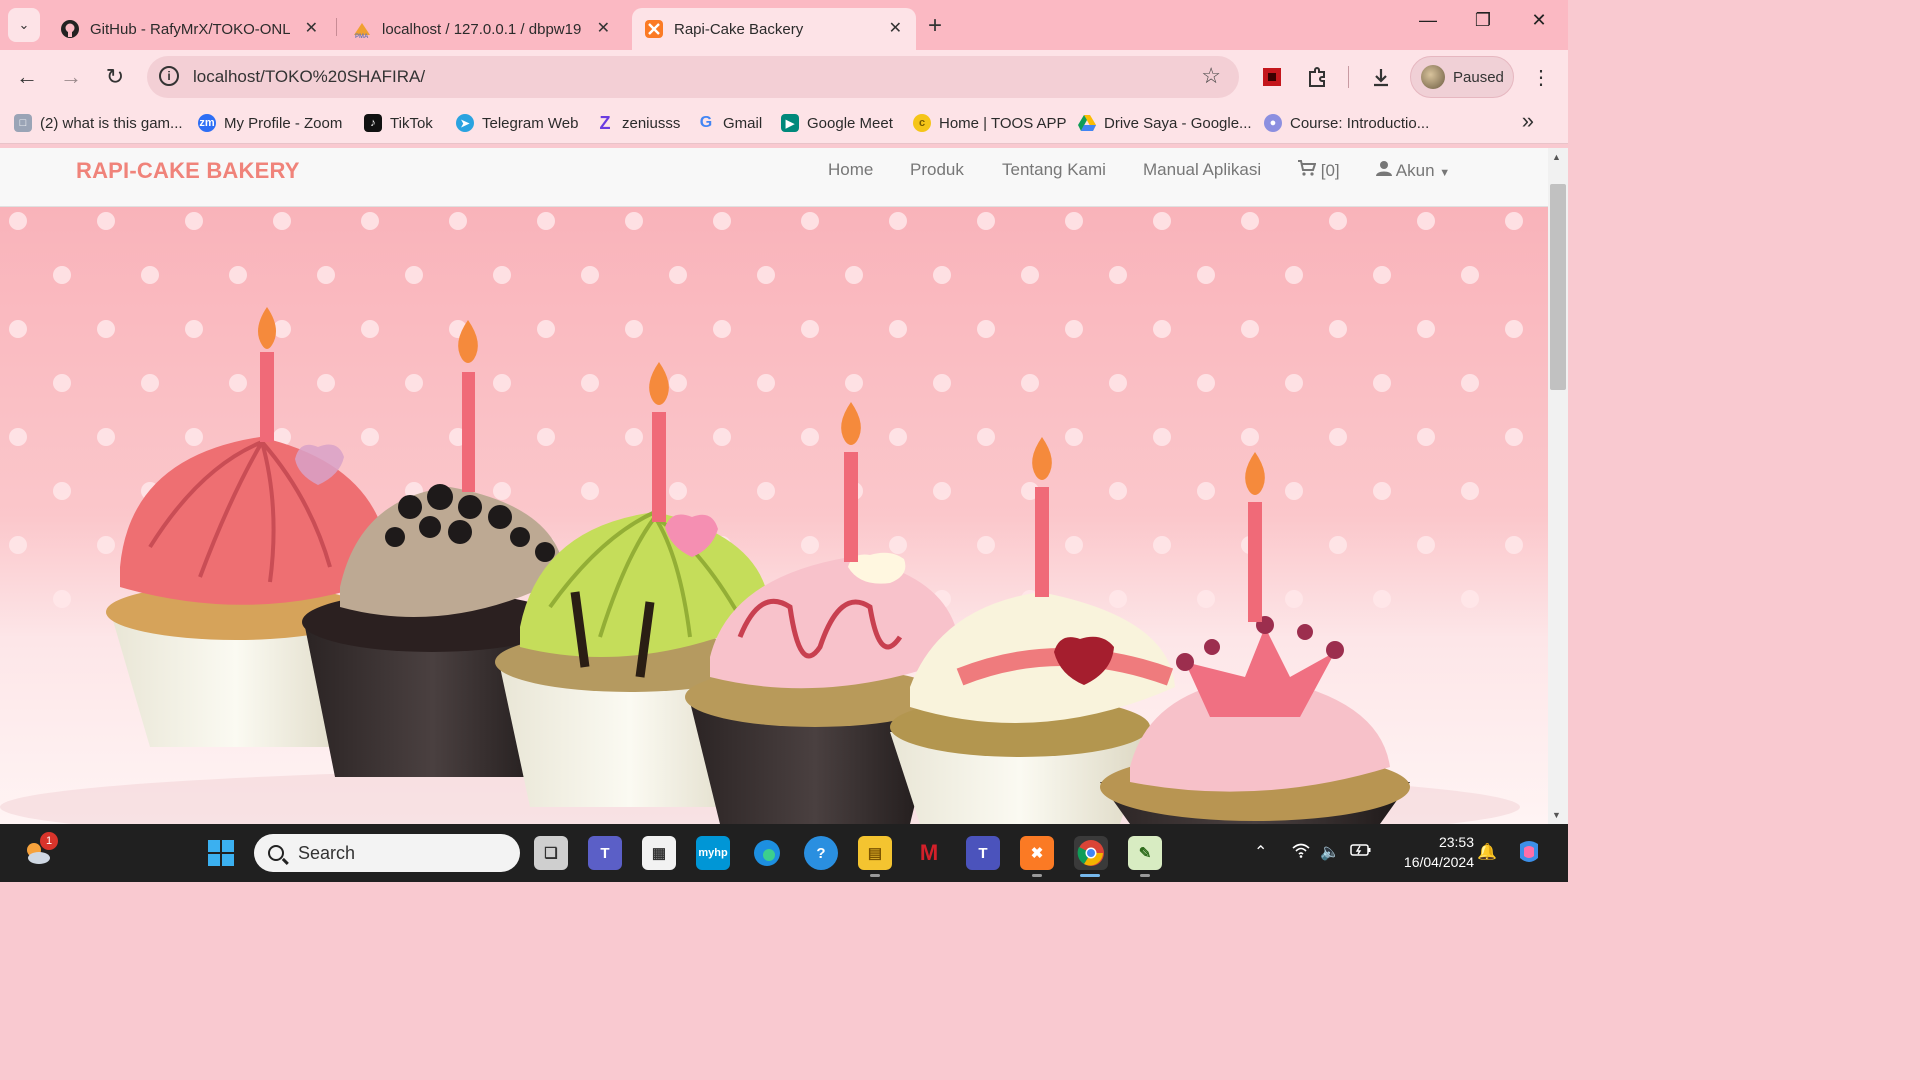  Describe the element at coordinates (875, 853) in the screenshot. I see `file-explorer-icon: ▤` at that location.